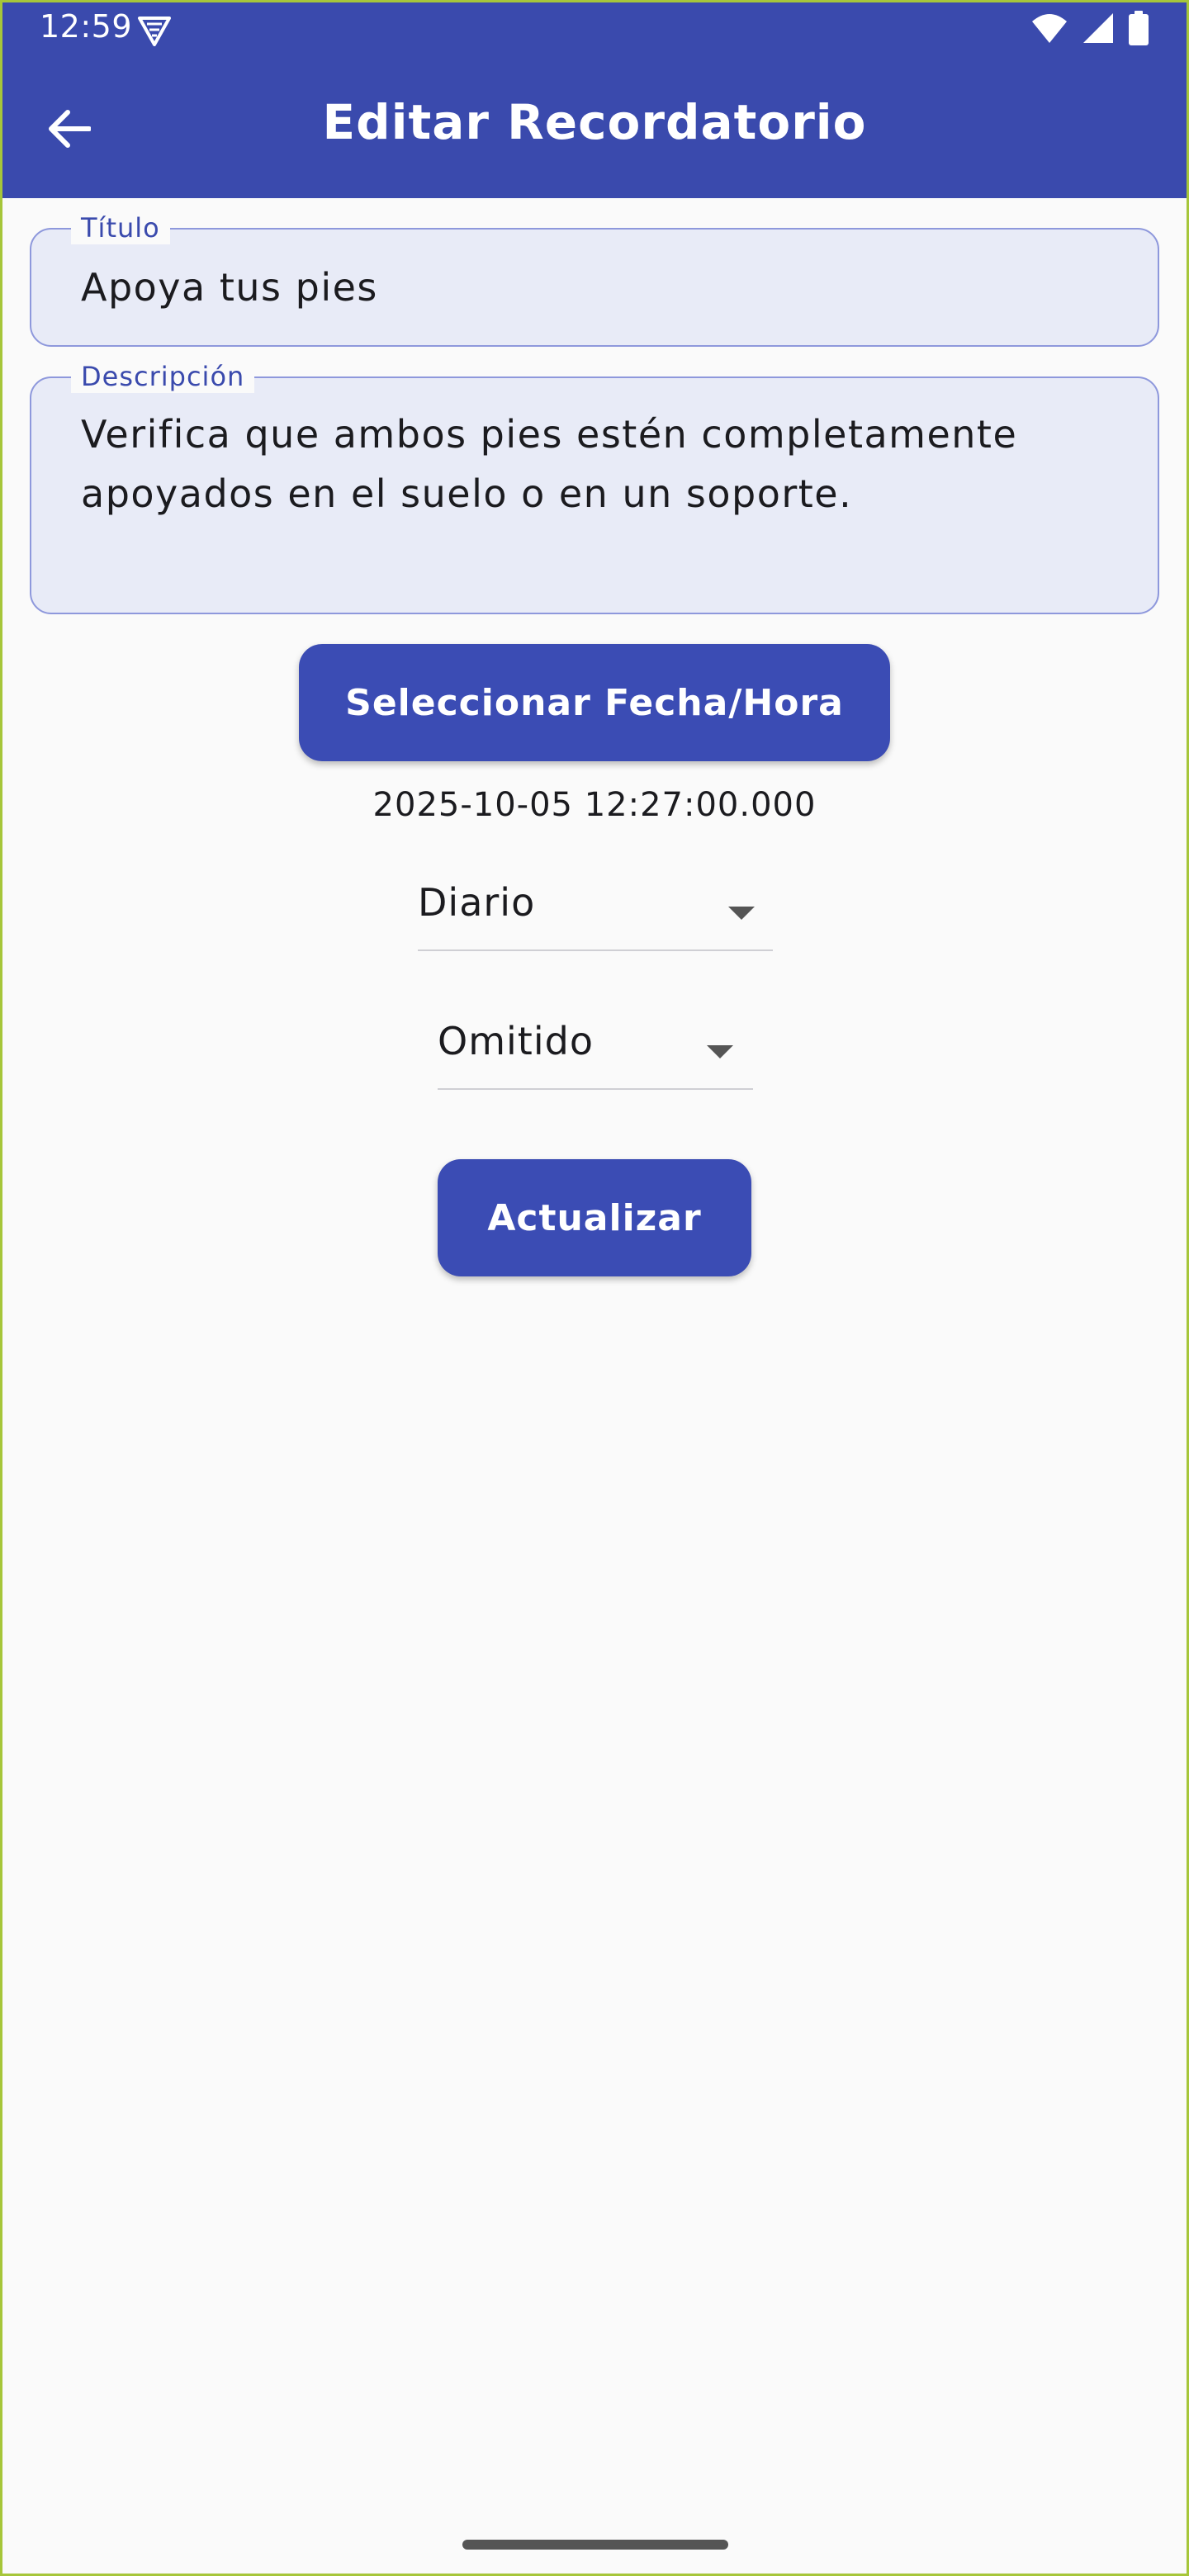 The image size is (1189, 2576). I want to click on home-indicator, so click(595, 2545).